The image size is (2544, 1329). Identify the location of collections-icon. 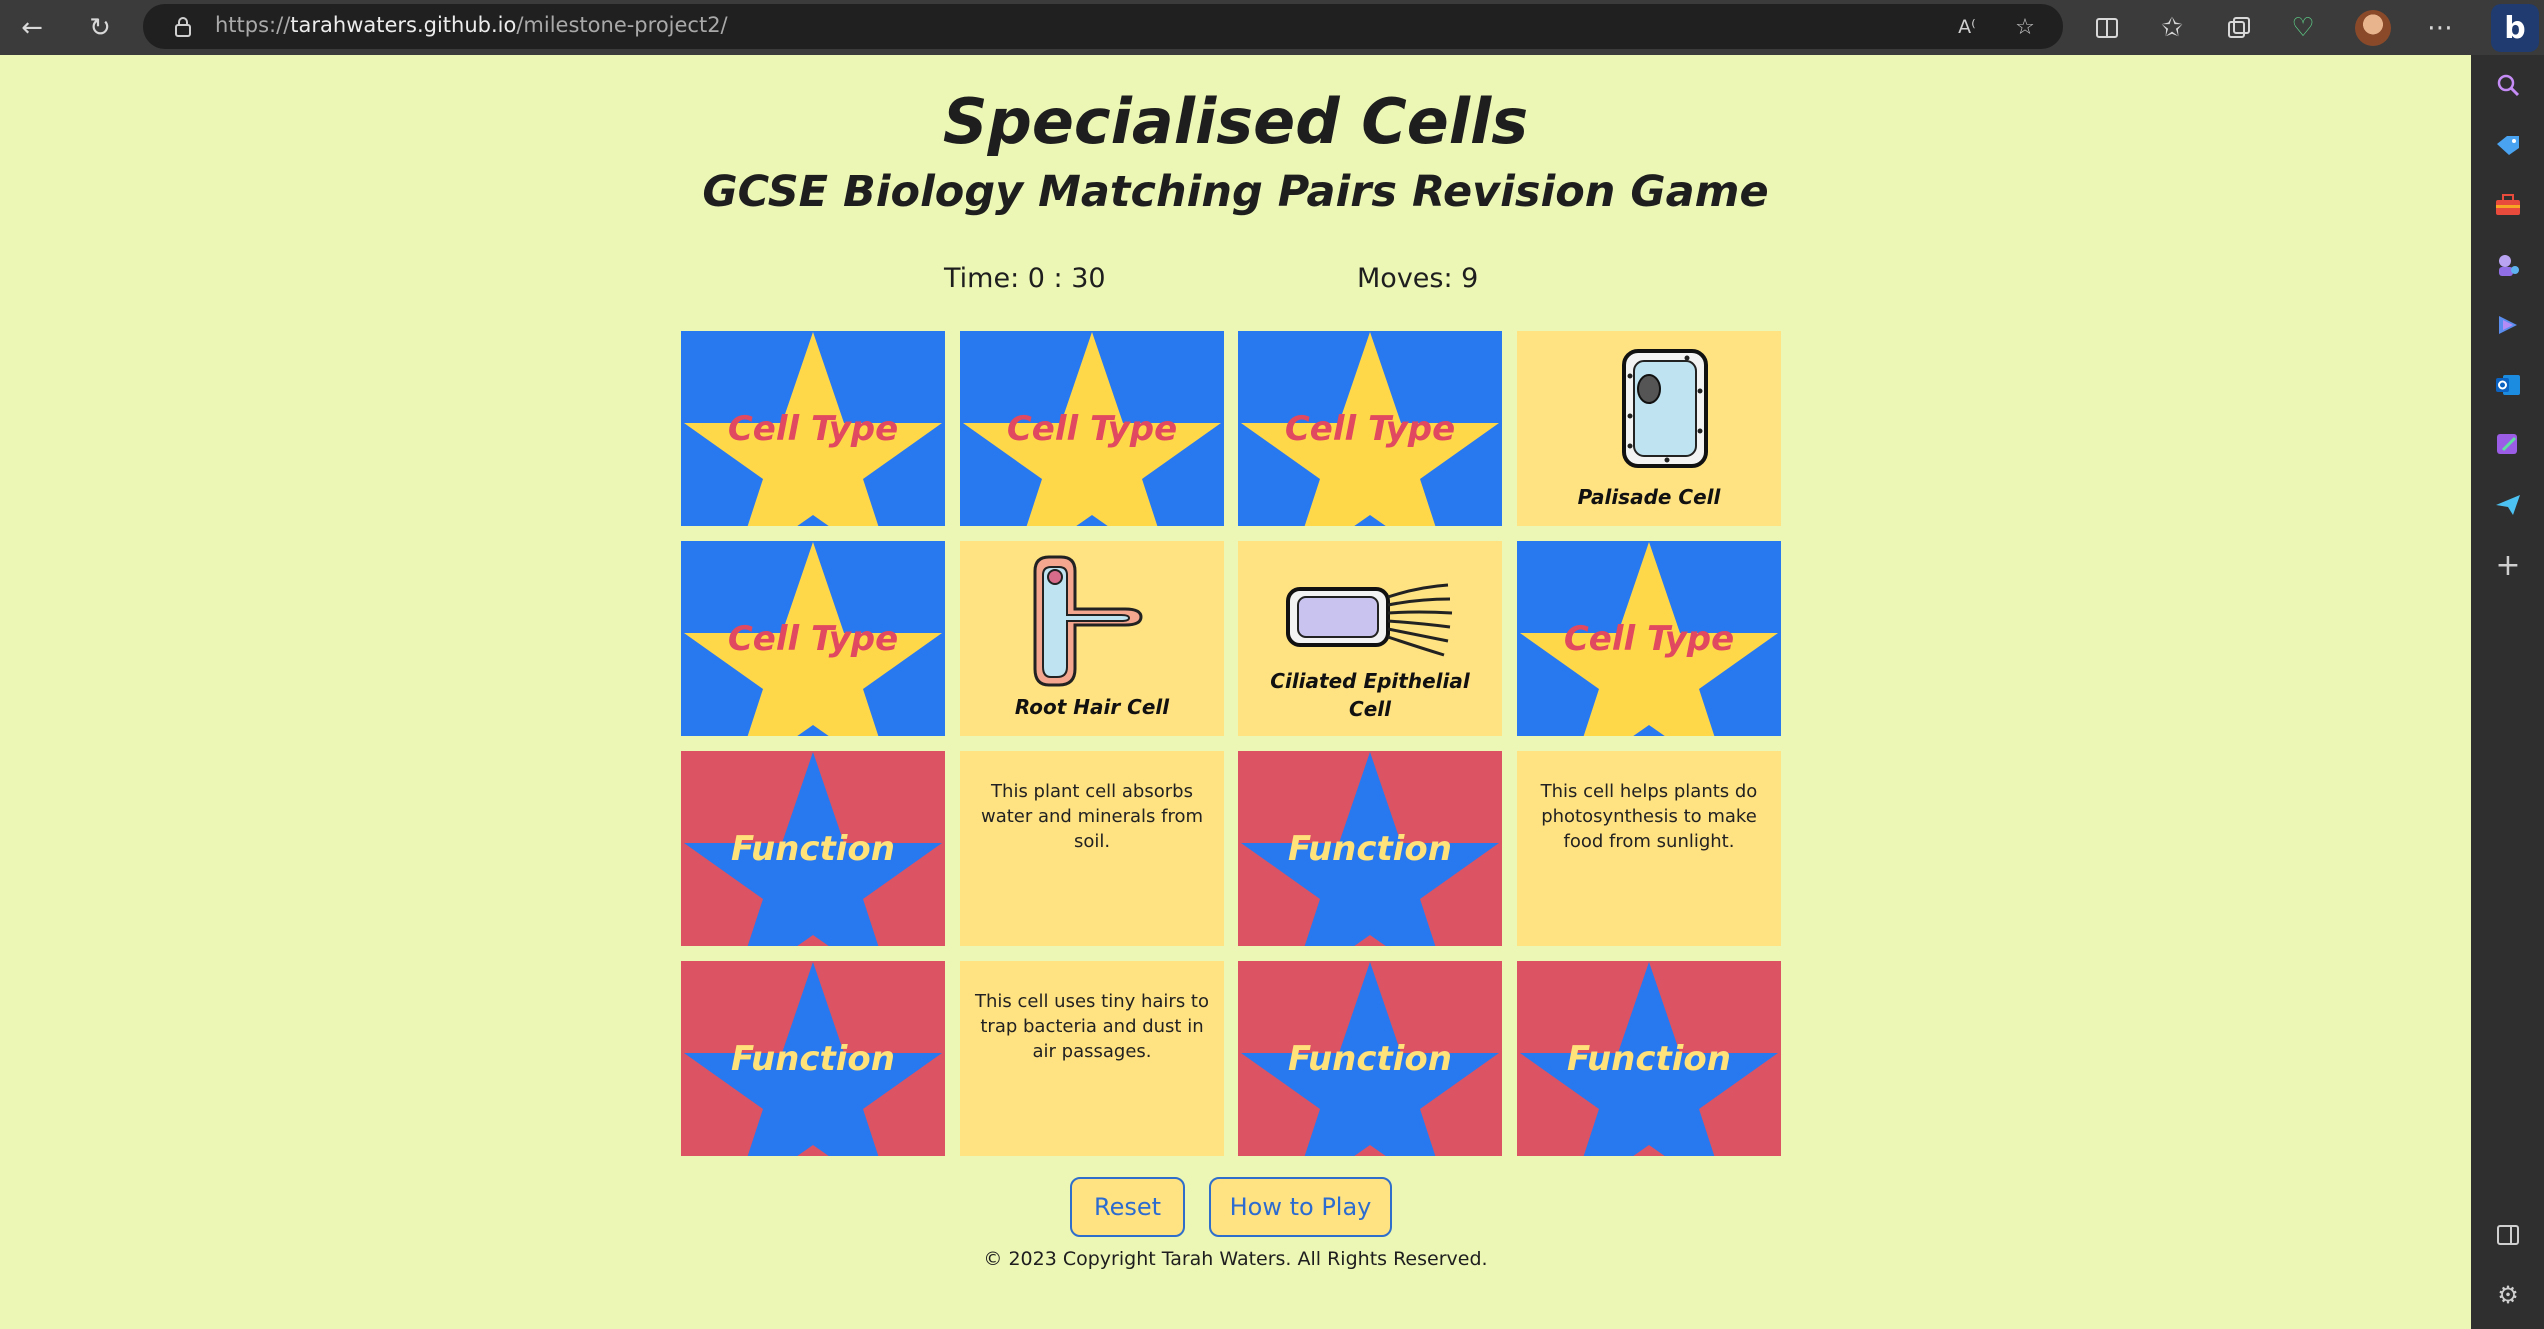
(2239, 28).